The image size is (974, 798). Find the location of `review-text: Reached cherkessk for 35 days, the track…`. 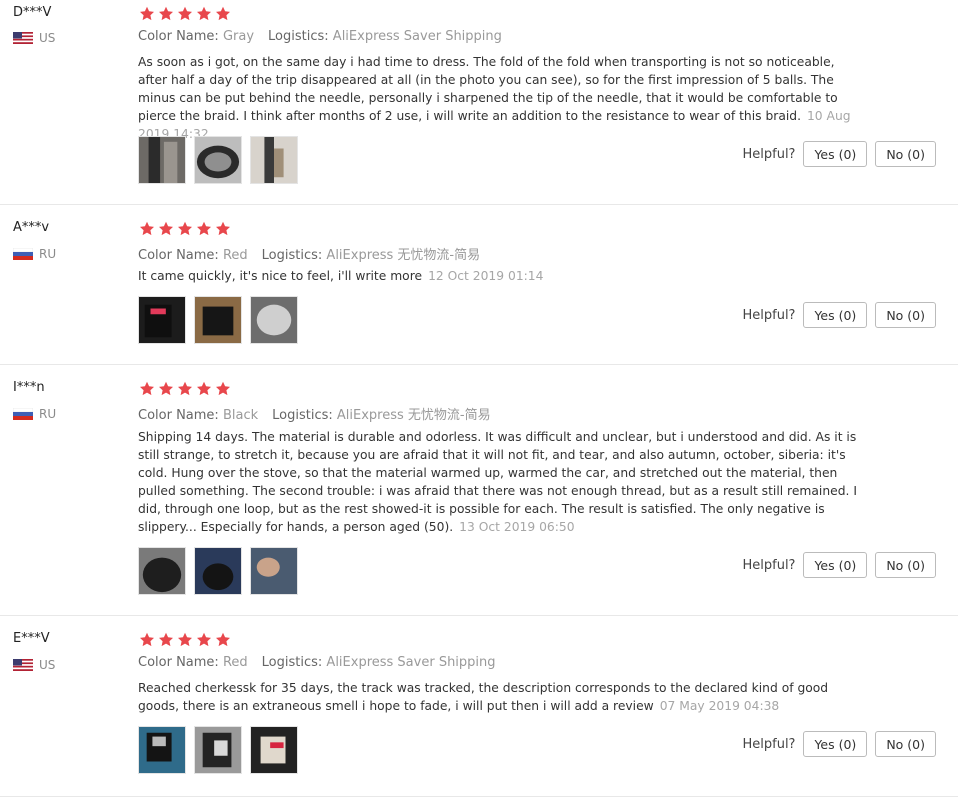

review-text: Reached cherkessk for 35 days, the track… is located at coordinates (483, 697).